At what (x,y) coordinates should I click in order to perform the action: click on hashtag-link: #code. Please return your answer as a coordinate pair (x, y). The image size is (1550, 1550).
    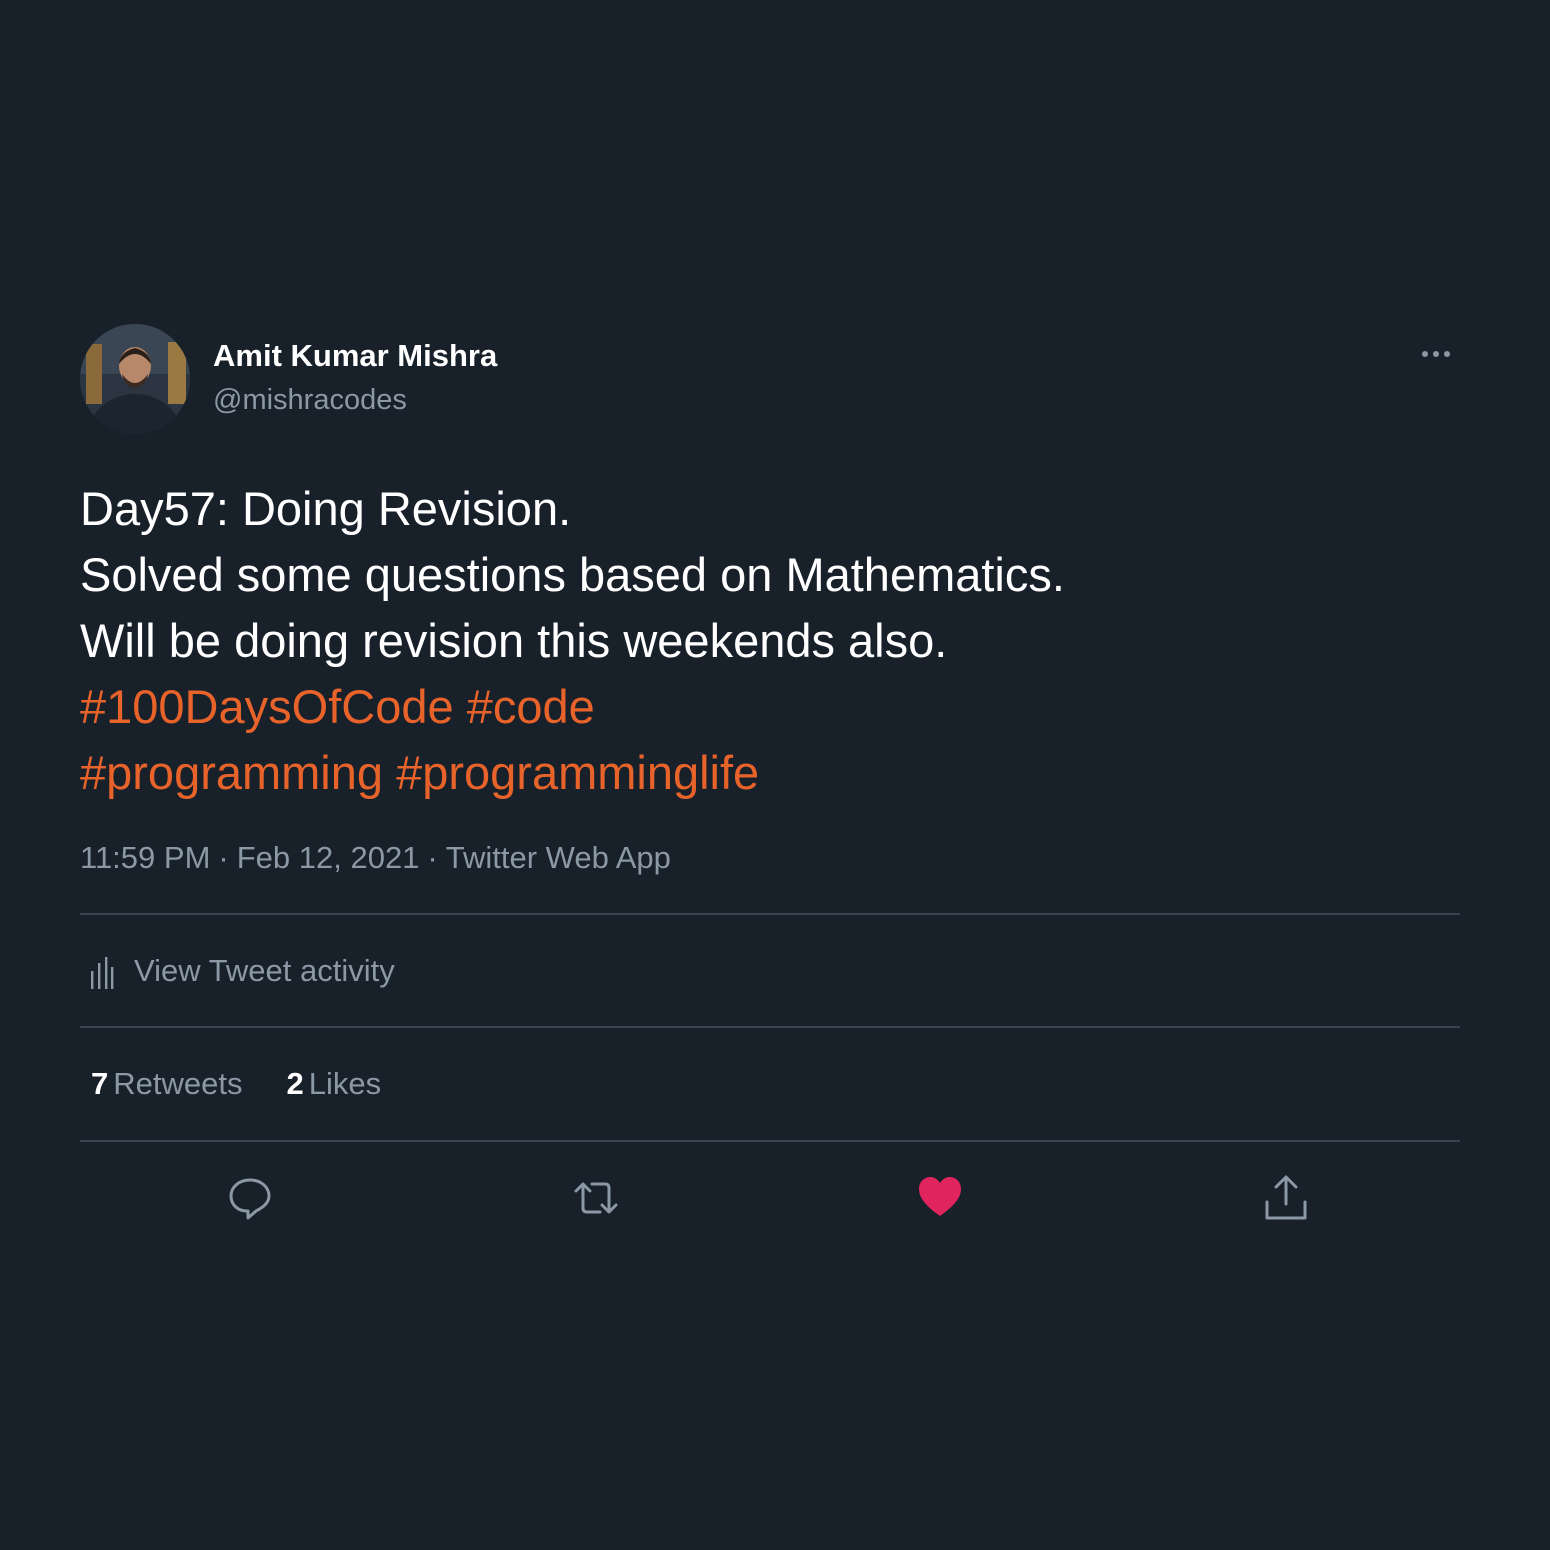
    Looking at the image, I should click on (531, 706).